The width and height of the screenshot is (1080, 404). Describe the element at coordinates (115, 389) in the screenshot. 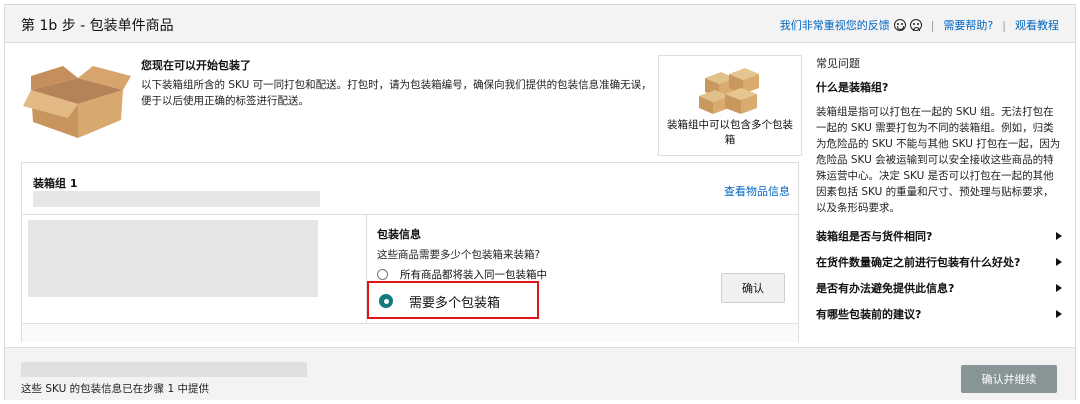

I see `footer-status-text: 这些 SKU 的包装信息已在步骤 1 中提供` at that location.